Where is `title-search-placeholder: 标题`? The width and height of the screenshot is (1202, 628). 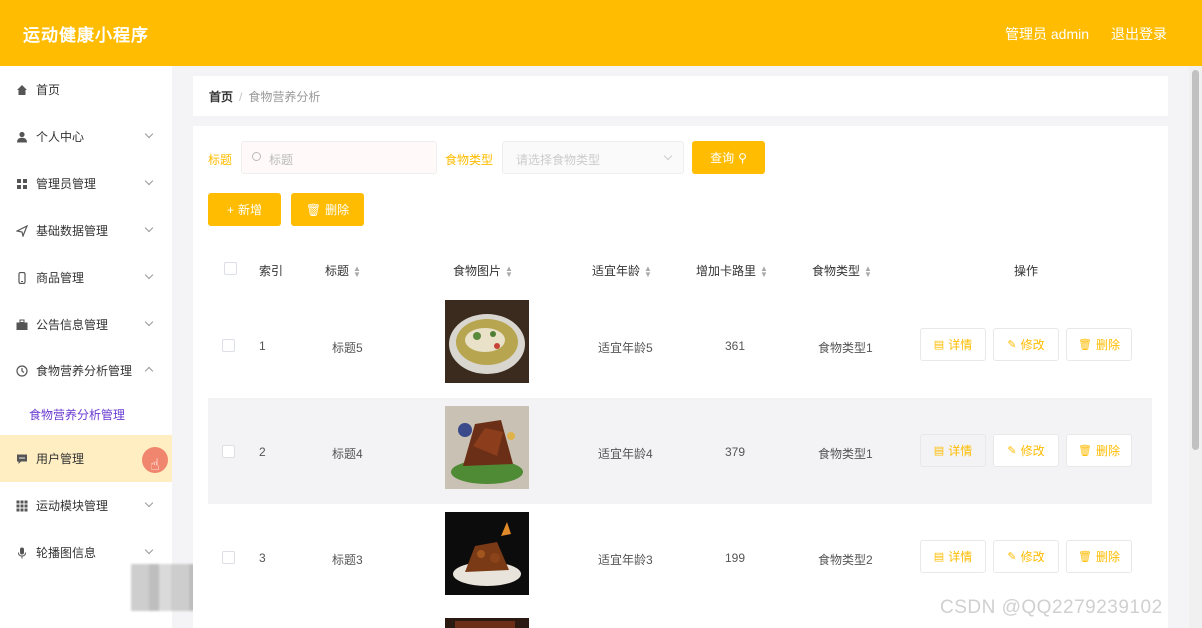
title-search-placeholder: 标题 is located at coordinates (281, 160).